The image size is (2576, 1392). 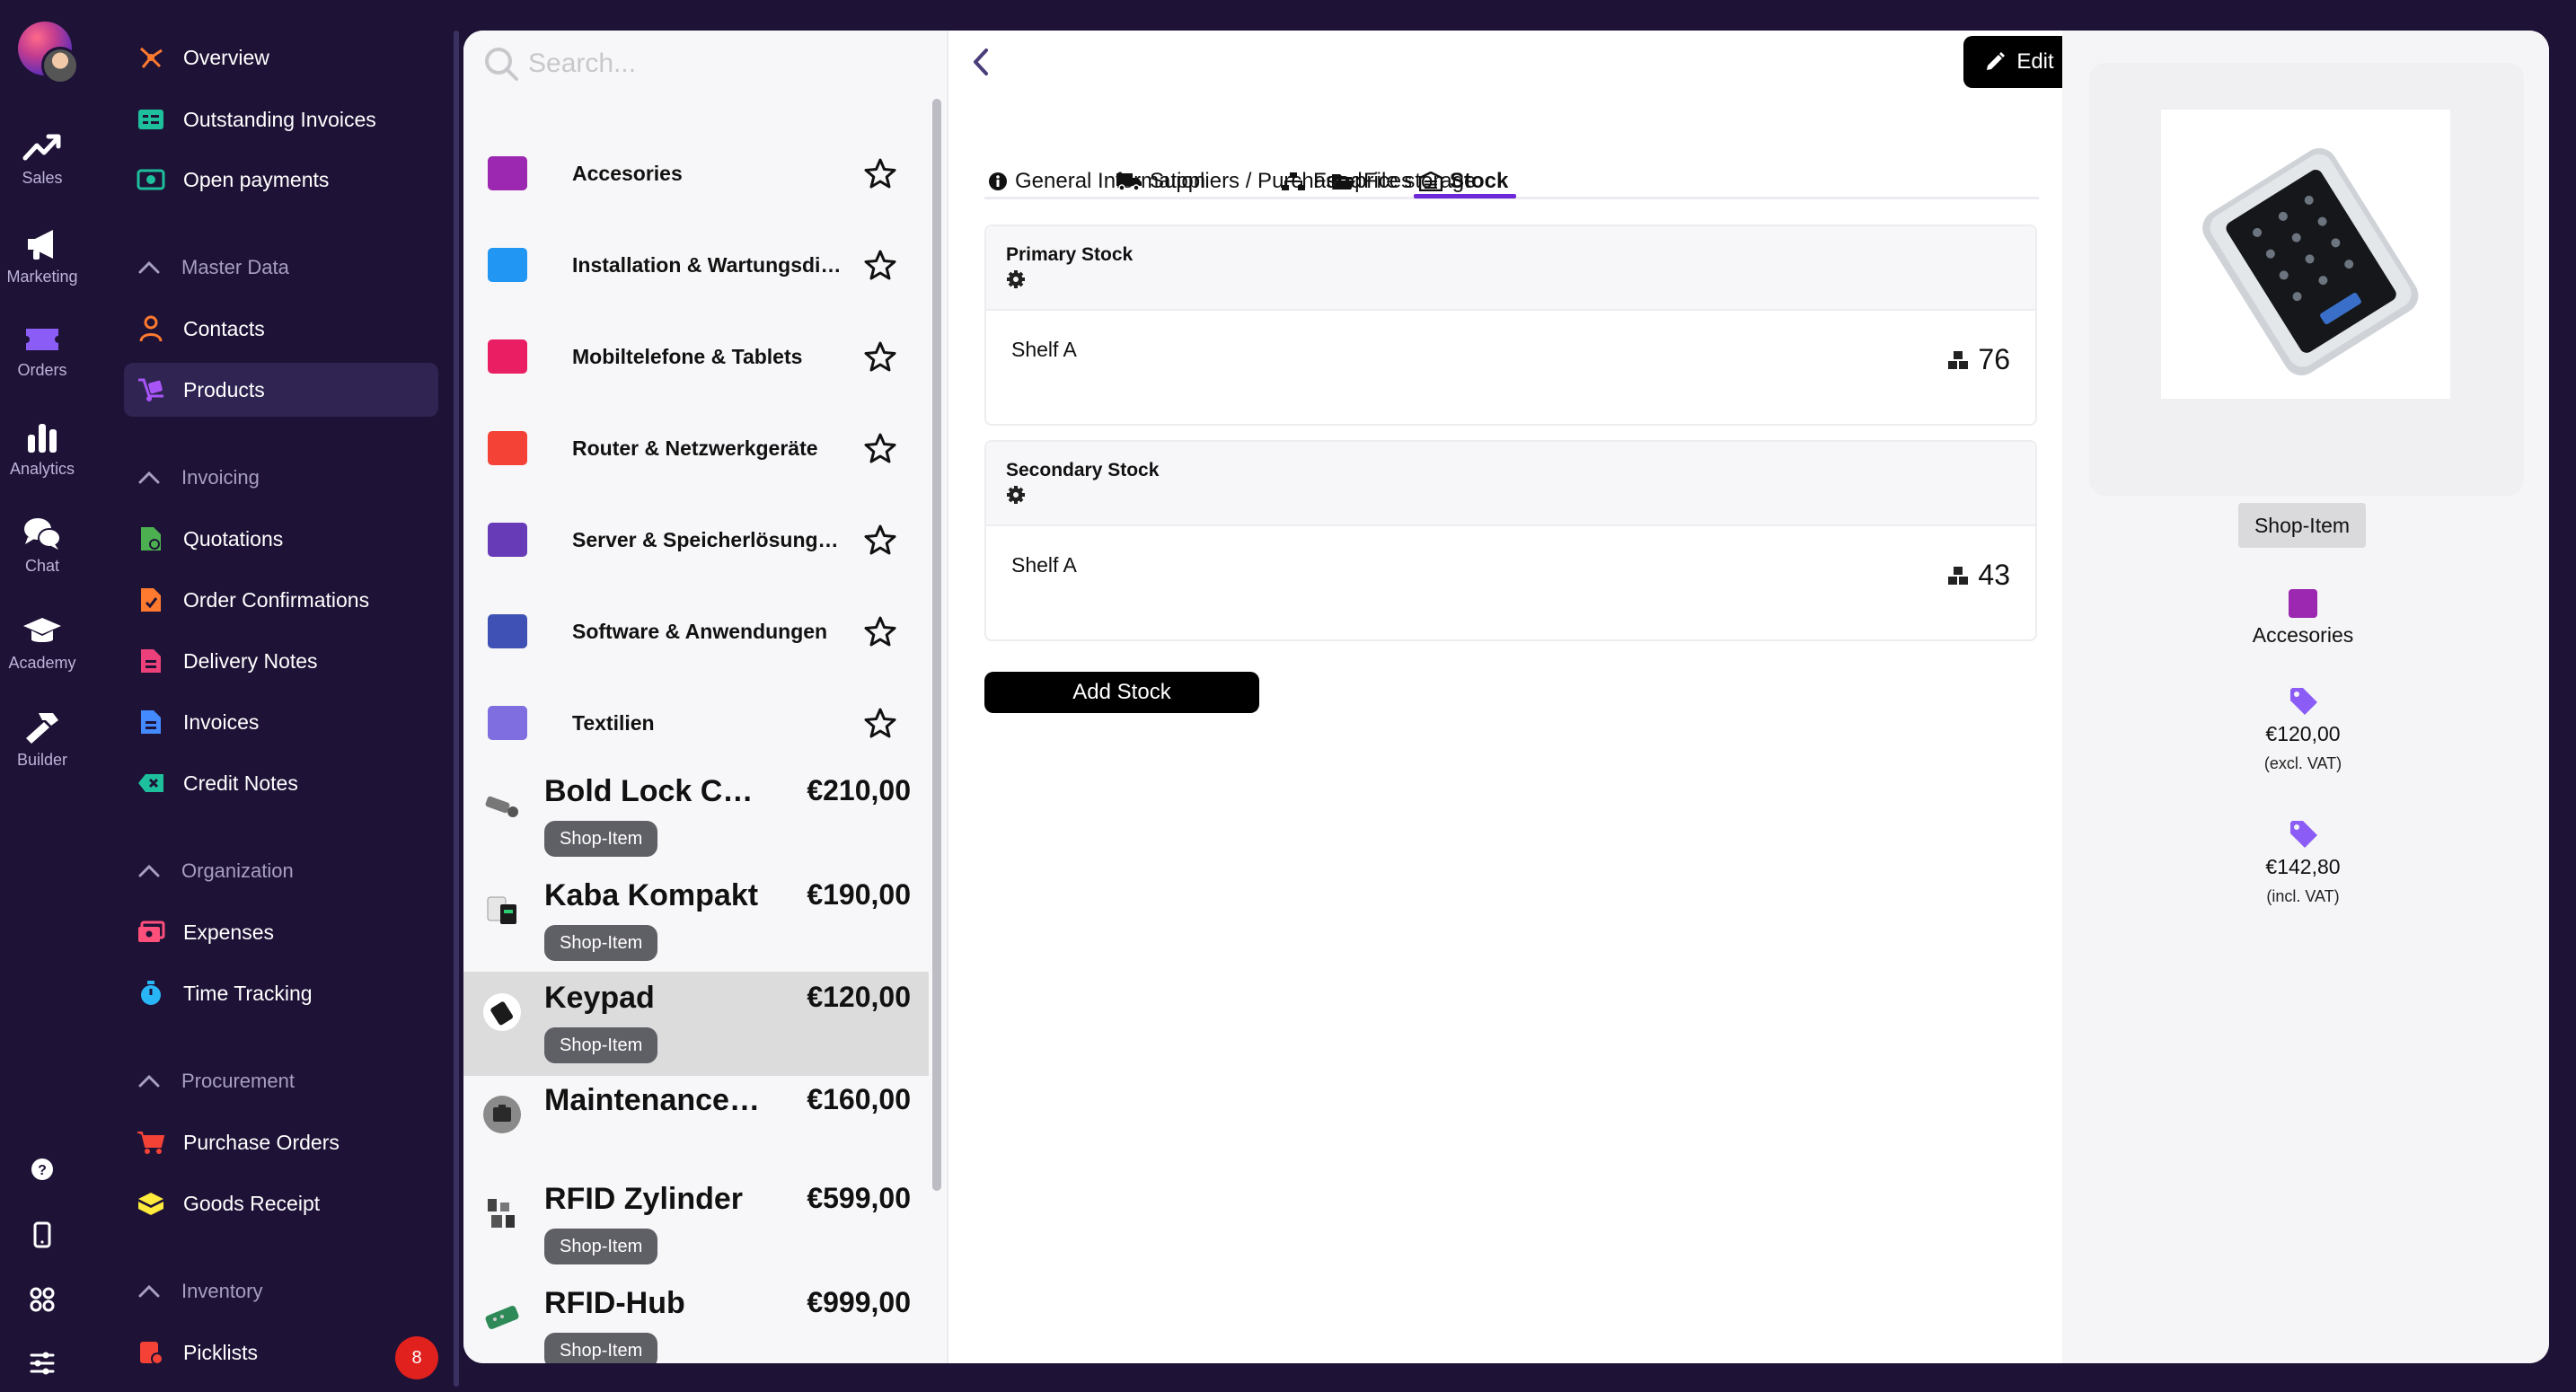 What do you see at coordinates (42, 159) in the screenshot?
I see `rail-item-sales: Sales` at bounding box center [42, 159].